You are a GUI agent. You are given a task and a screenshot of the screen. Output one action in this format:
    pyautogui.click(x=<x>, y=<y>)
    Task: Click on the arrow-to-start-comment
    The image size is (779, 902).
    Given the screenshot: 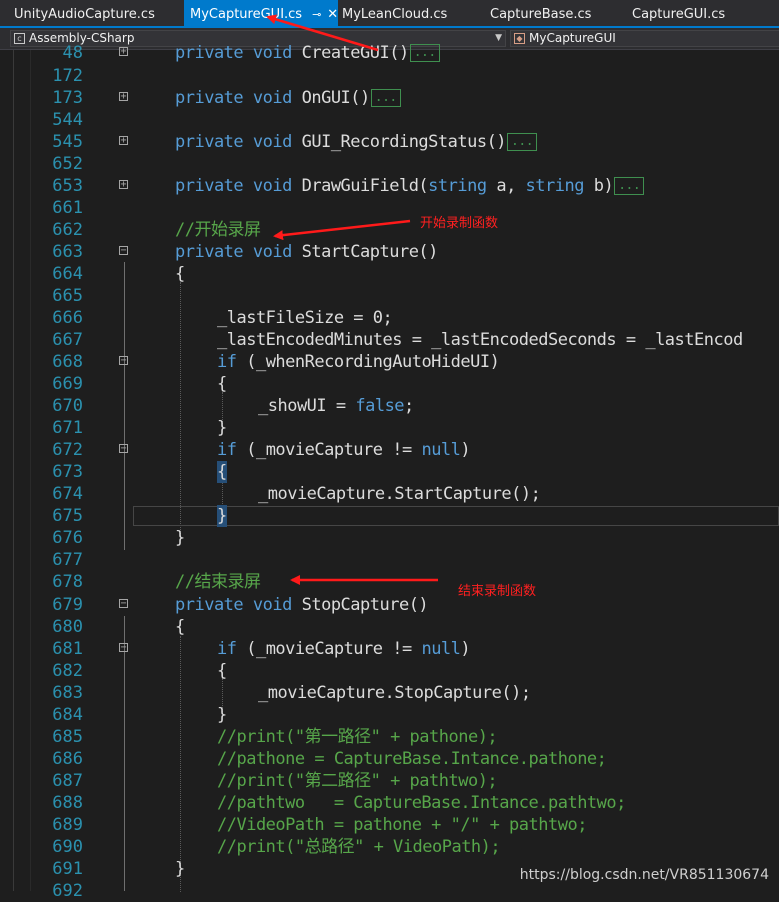 What is the action you would take?
    pyautogui.click(x=342, y=230)
    